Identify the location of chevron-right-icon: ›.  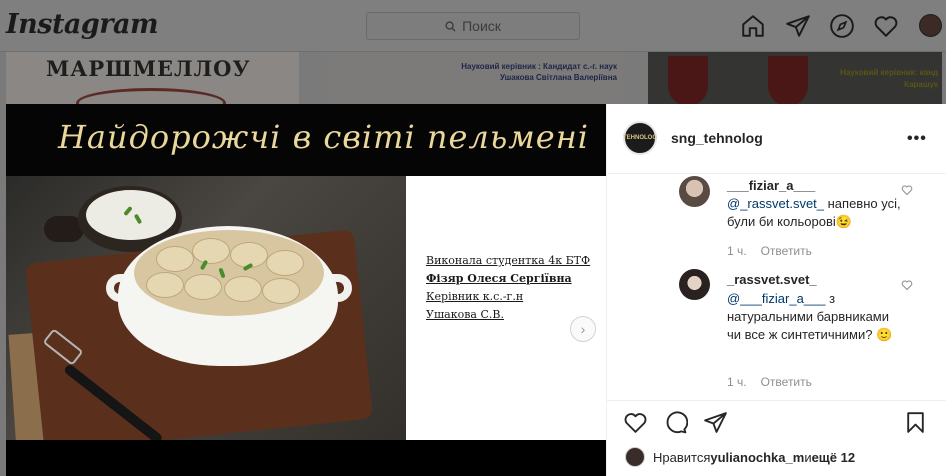
(583, 329).